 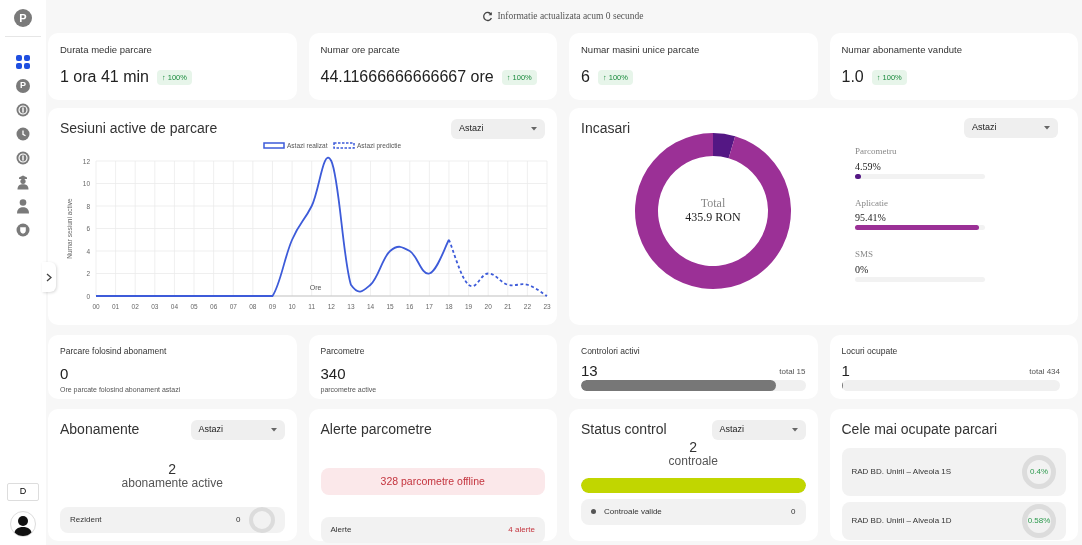 I want to click on row-label: Alerte, so click(x=341, y=530).